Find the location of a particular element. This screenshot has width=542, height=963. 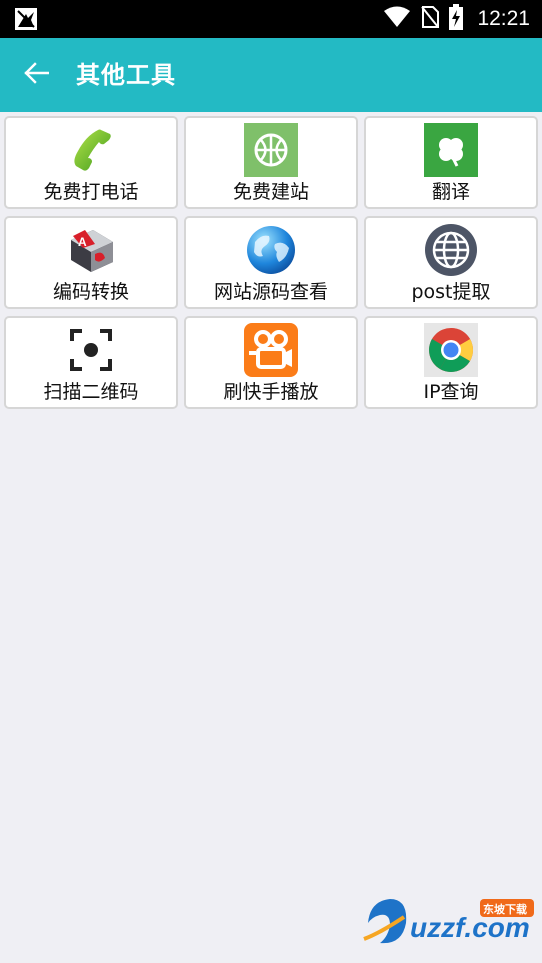

tool-scan-qr: 扫描二维码 is located at coordinates (91, 362).